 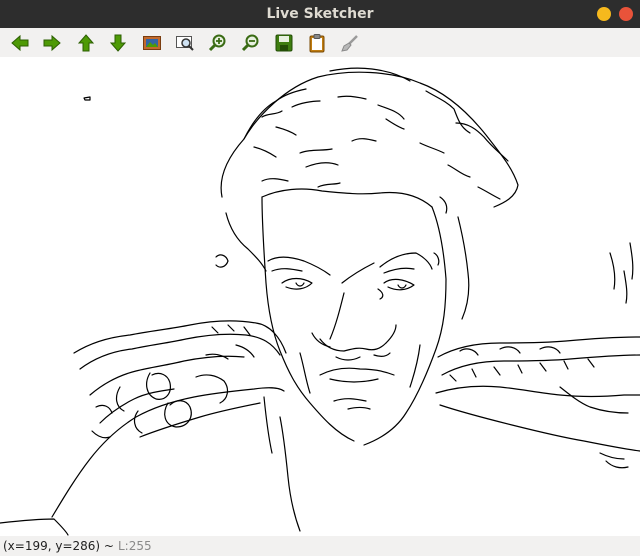 I want to click on image-icon, so click(x=152, y=43).